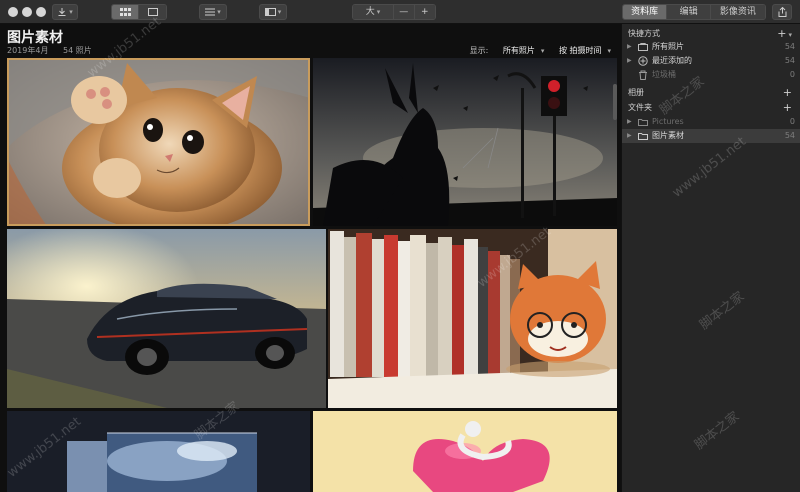  I want to click on sidebar-item-label: Pictures, so click(668, 121).